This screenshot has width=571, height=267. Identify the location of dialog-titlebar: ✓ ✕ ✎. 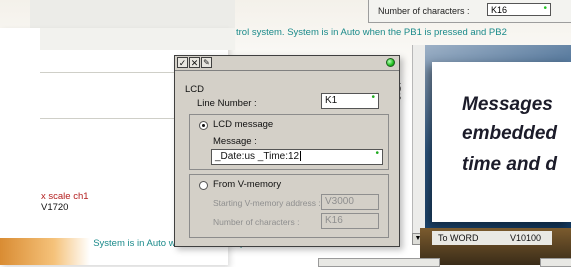
(287, 63).